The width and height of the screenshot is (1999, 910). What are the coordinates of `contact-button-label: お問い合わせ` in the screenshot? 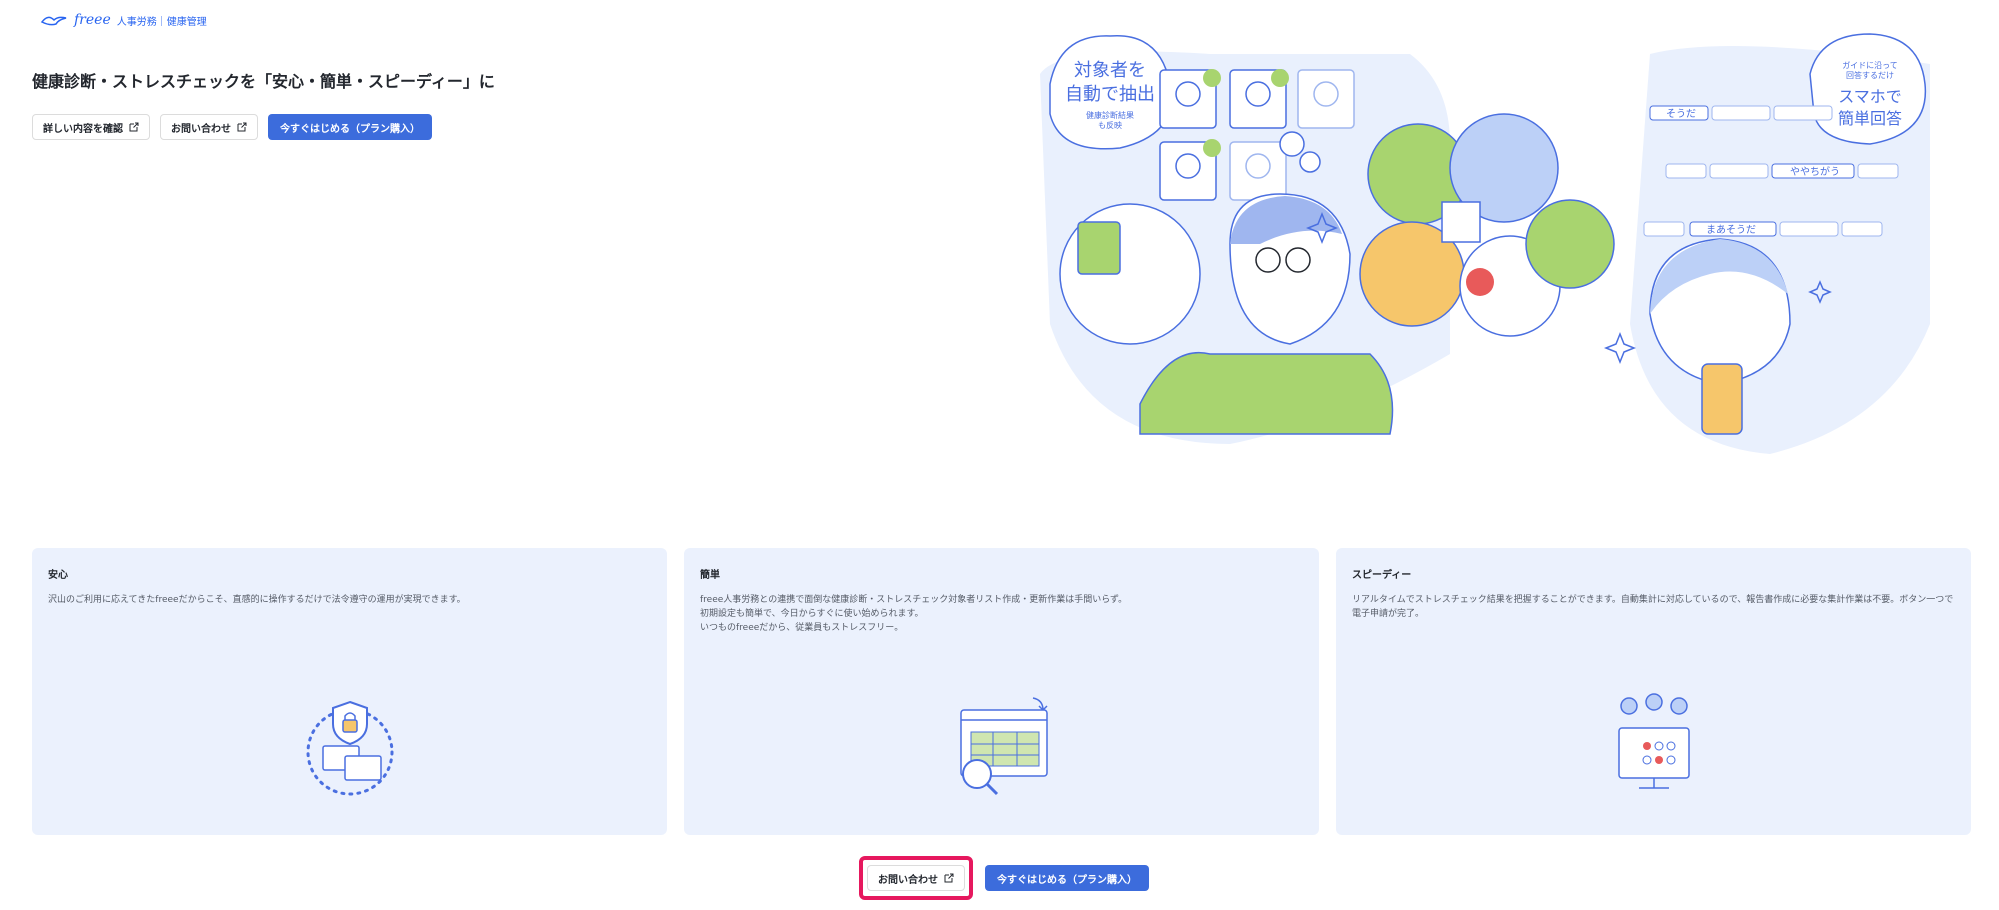 It's located at (201, 129).